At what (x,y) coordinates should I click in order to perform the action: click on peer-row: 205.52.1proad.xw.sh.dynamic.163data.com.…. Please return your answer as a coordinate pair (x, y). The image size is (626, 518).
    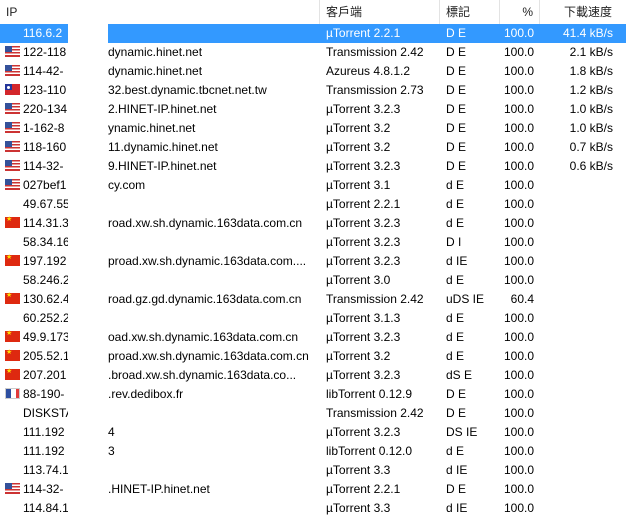
    Looking at the image, I should click on (313, 356).